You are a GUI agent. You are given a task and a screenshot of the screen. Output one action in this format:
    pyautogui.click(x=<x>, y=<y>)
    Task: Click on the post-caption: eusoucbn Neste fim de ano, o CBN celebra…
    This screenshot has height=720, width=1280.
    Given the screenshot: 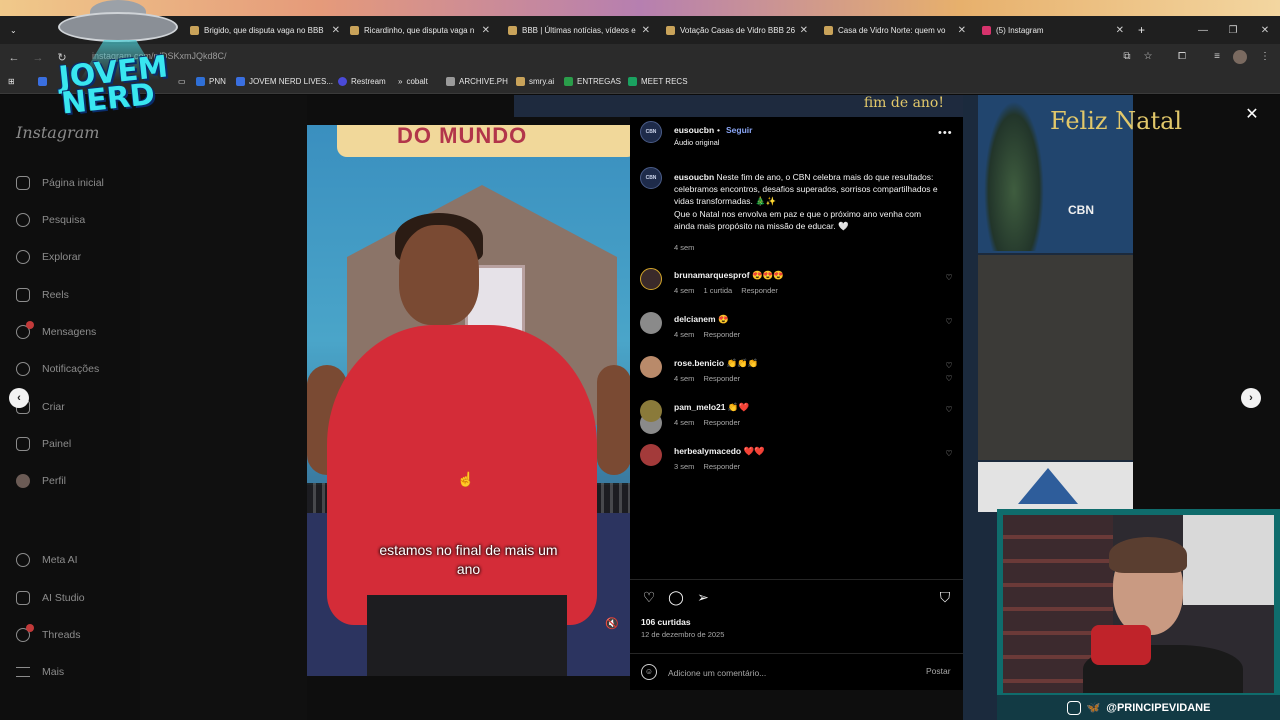 What is the action you would take?
    pyautogui.click(x=806, y=201)
    